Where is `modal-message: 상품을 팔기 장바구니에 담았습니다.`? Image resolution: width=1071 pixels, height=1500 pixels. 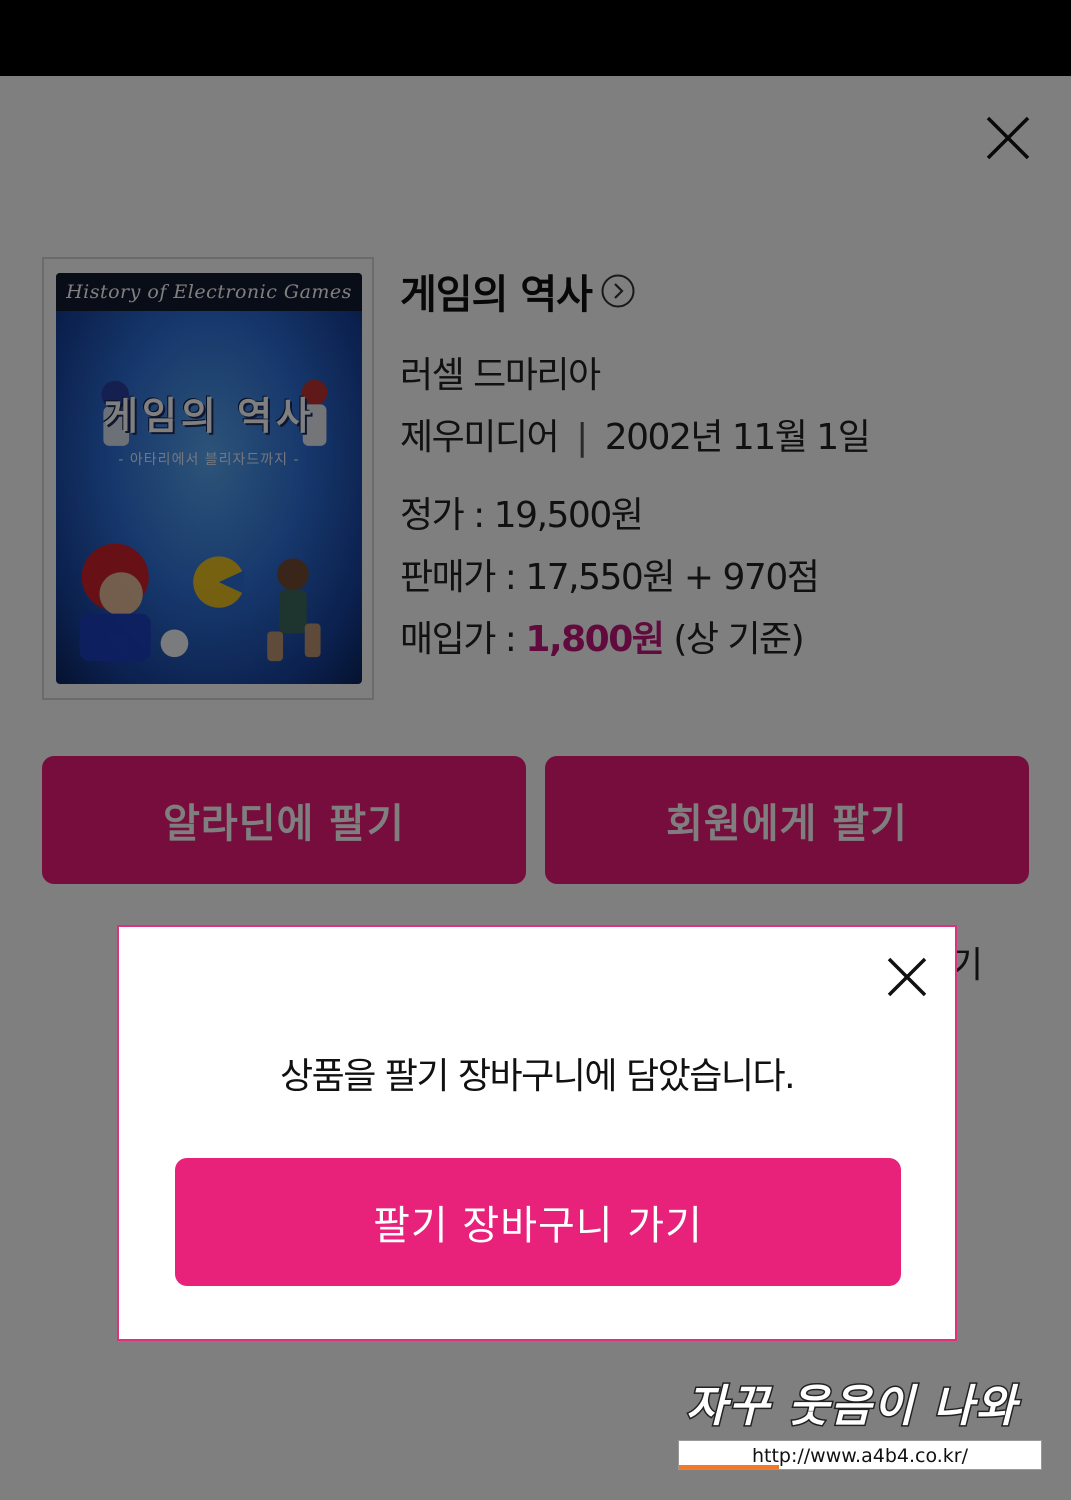
modal-message: 상품을 팔기 장바구니에 담았습니다. is located at coordinates (537, 1076).